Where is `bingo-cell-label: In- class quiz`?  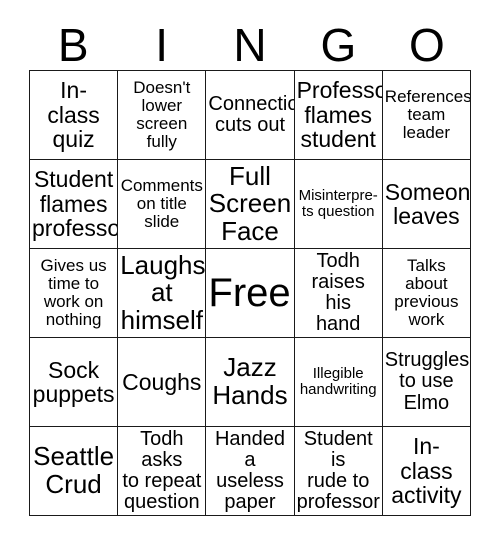
bingo-cell-label: In- class quiz is located at coordinates (73, 115).